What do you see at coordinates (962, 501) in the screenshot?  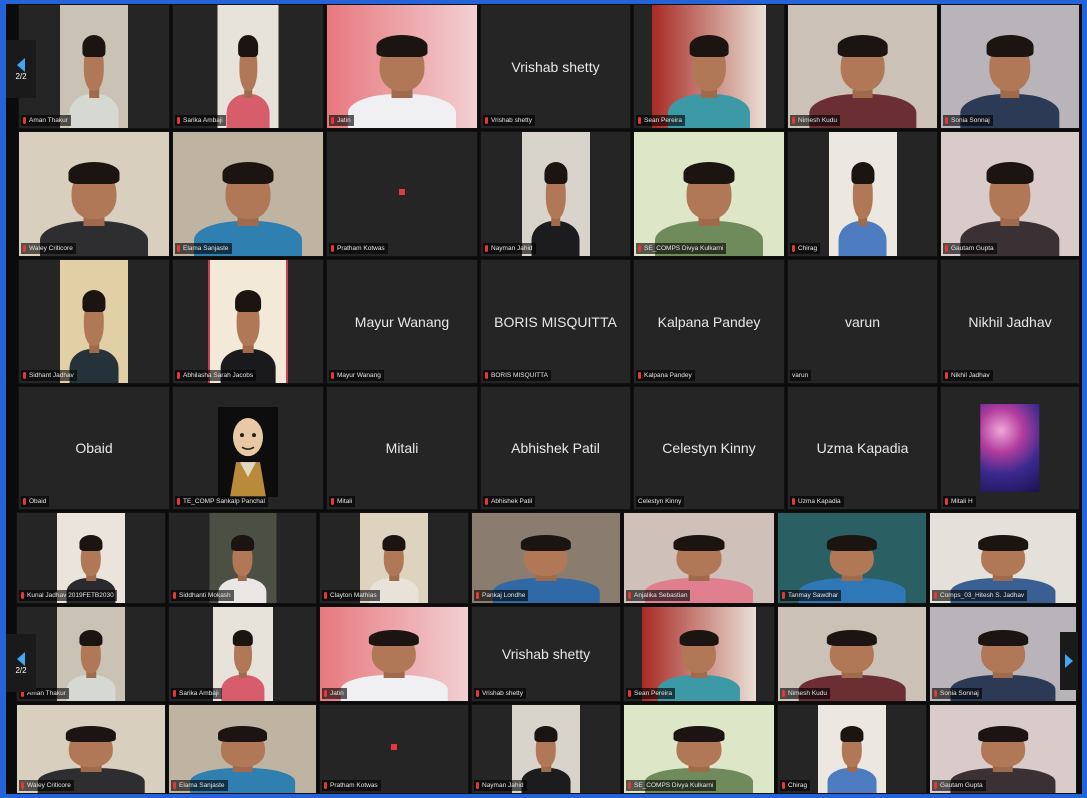 I see `participant-name-text: Mitali H` at bounding box center [962, 501].